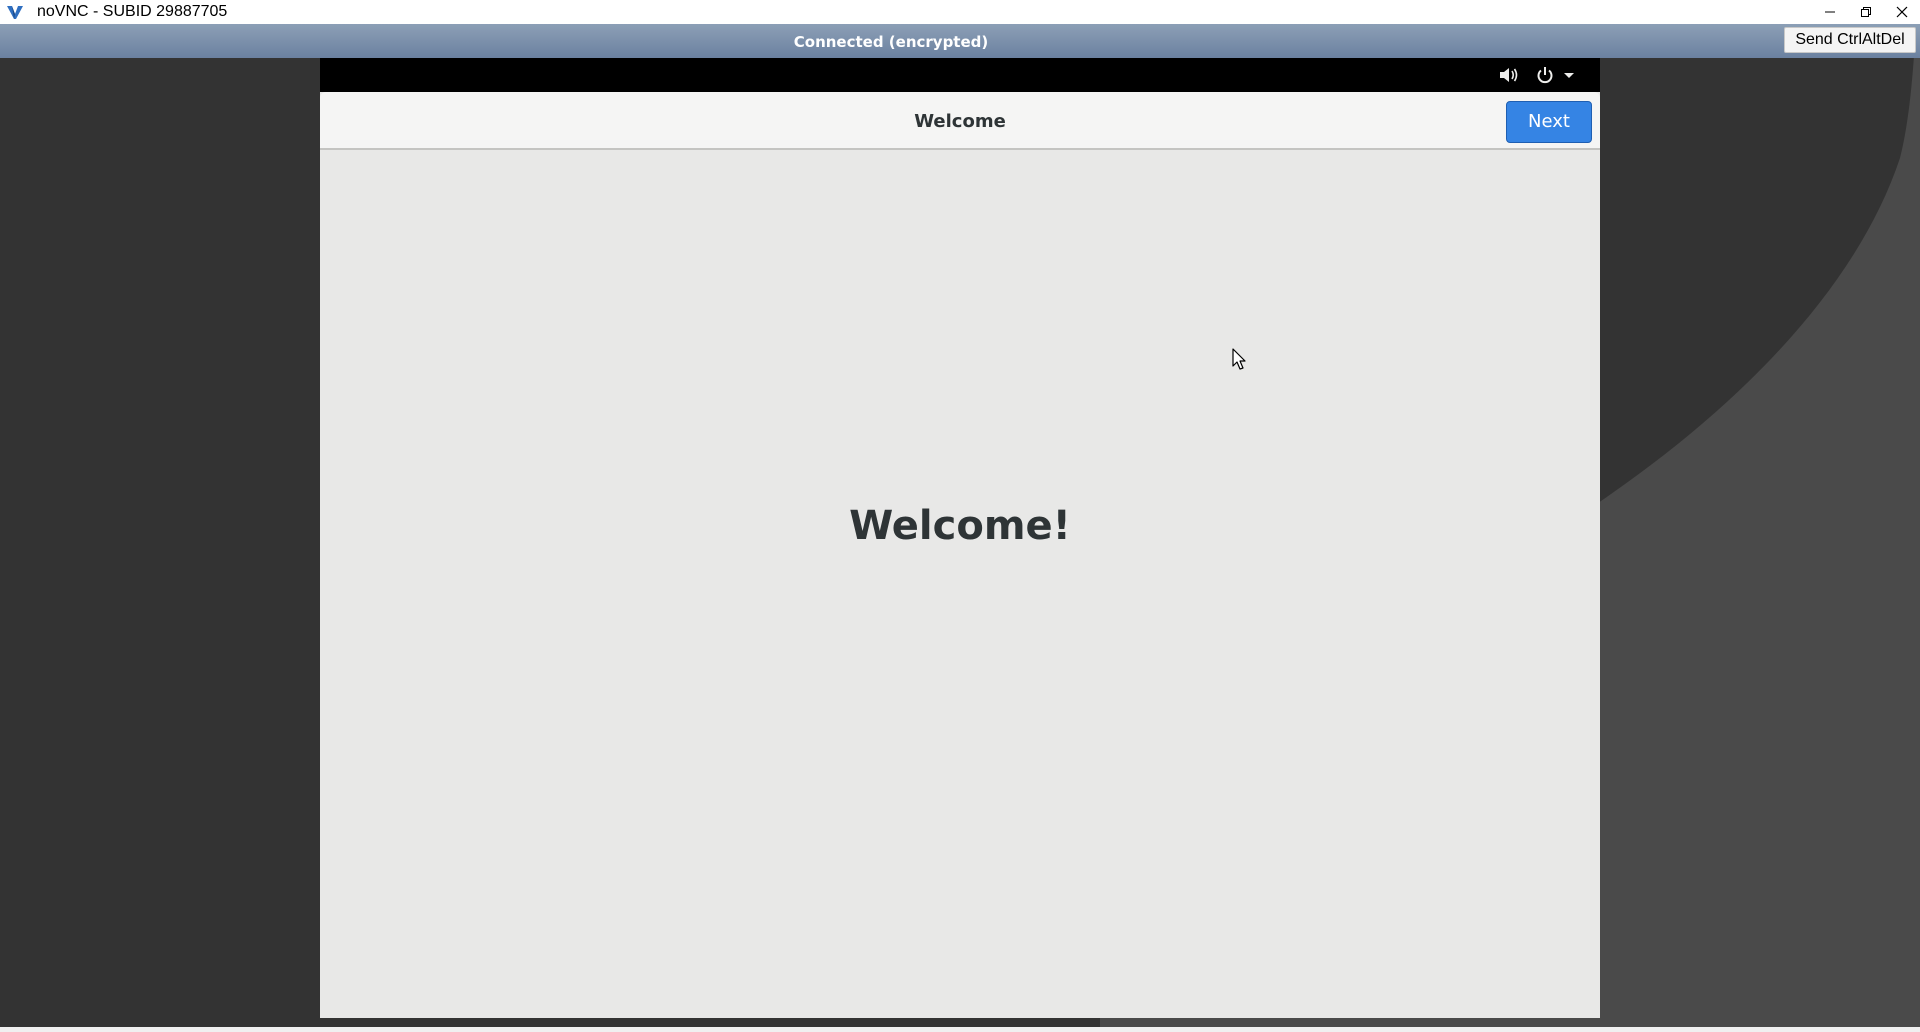 Image resolution: width=1920 pixels, height=1032 pixels. Describe the element at coordinates (1549, 122) in the screenshot. I see `next-button: Next` at that location.